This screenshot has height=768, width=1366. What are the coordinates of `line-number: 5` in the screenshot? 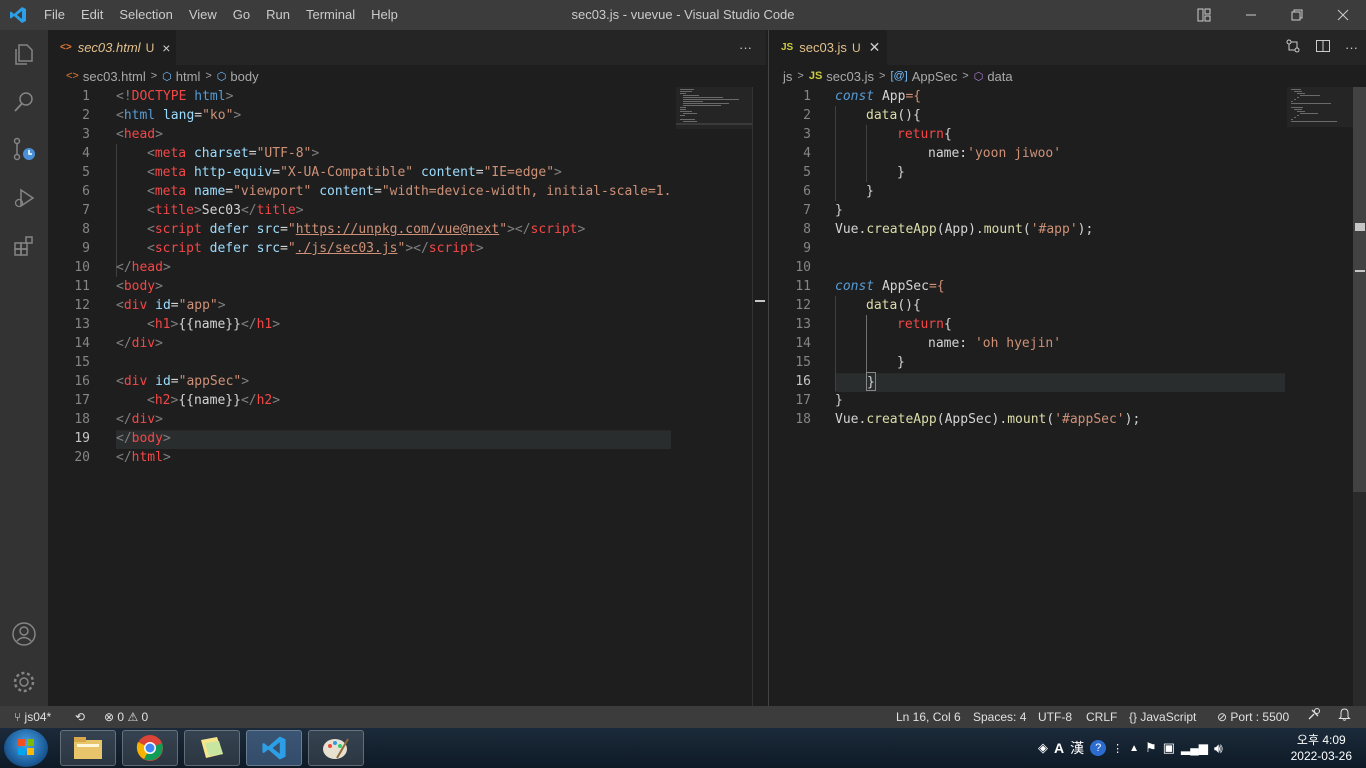 It's located at (807, 172).